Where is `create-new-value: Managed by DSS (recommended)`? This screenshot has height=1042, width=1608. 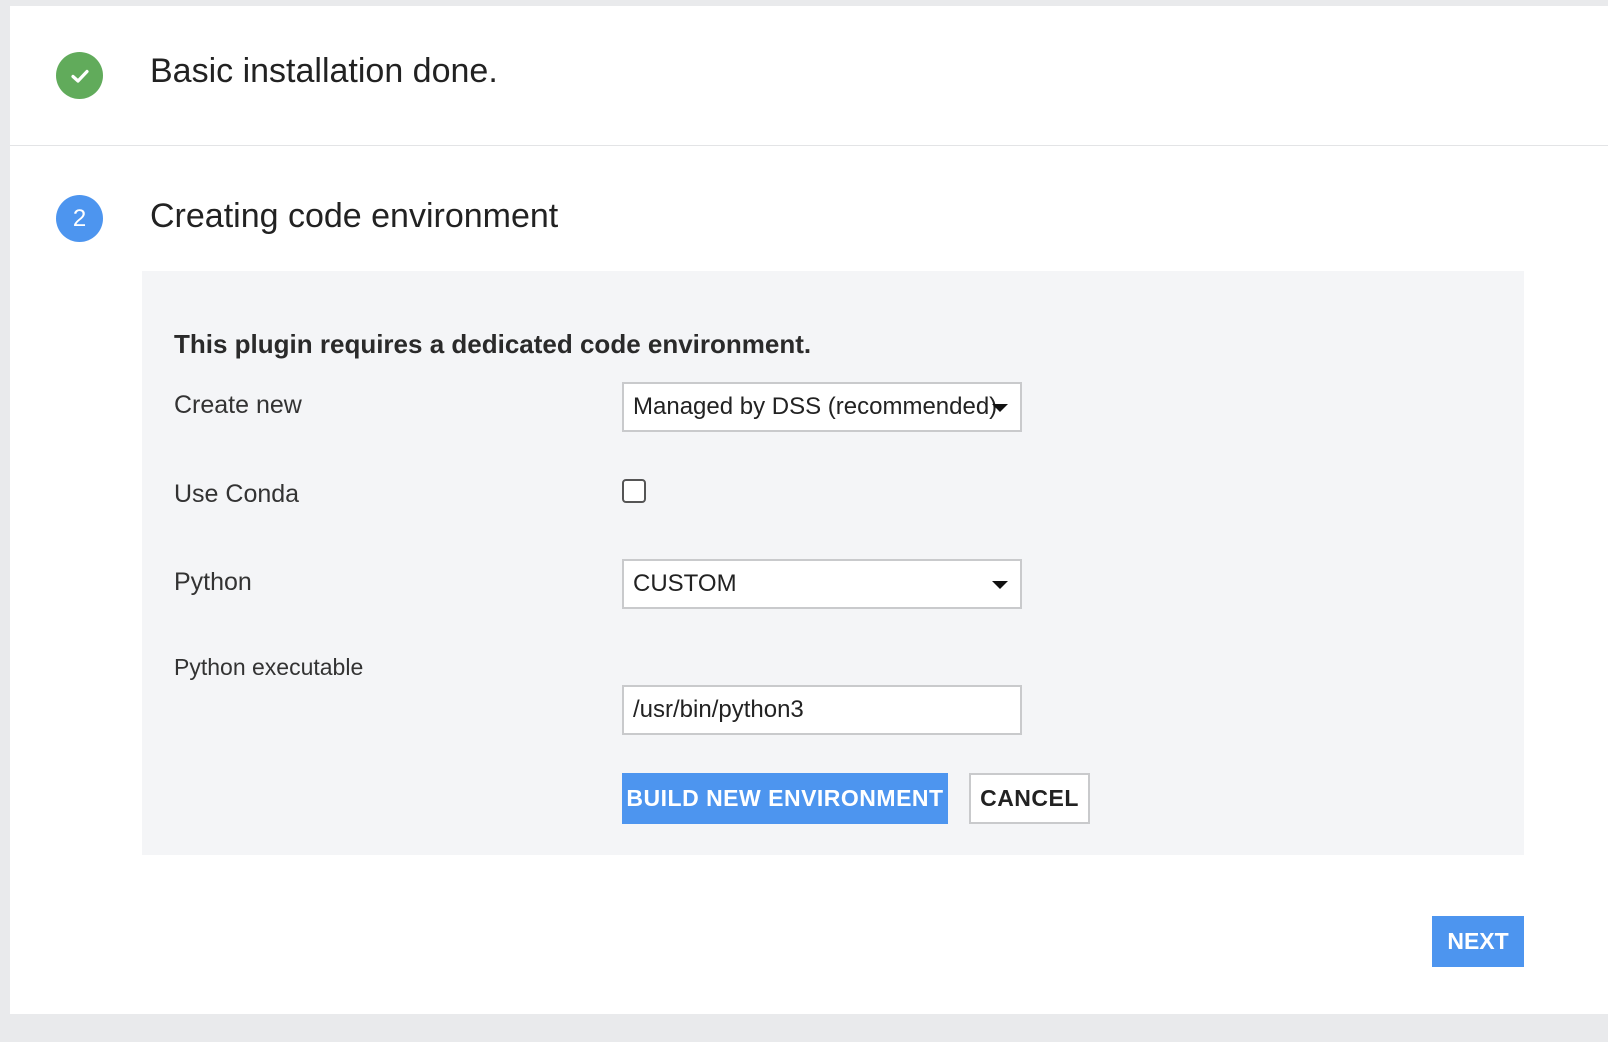
create-new-value: Managed by DSS (recommended) is located at coordinates (815, 406).